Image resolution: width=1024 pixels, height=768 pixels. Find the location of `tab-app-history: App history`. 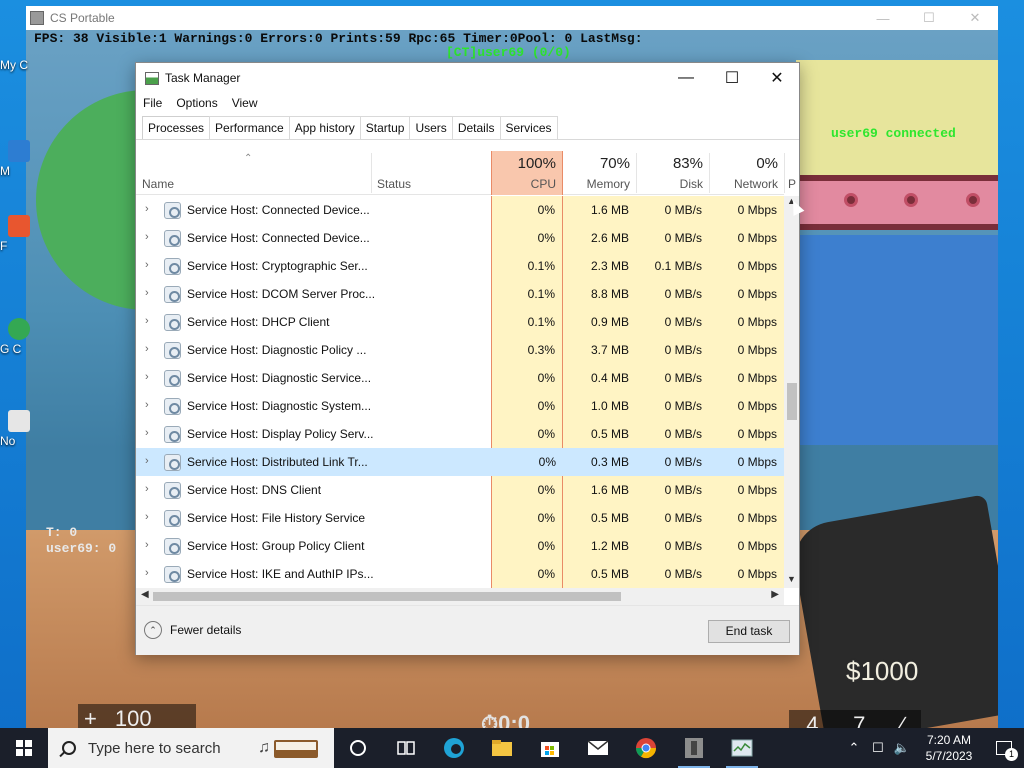

tab-app-history: App history is located at coordinates (324, 127).